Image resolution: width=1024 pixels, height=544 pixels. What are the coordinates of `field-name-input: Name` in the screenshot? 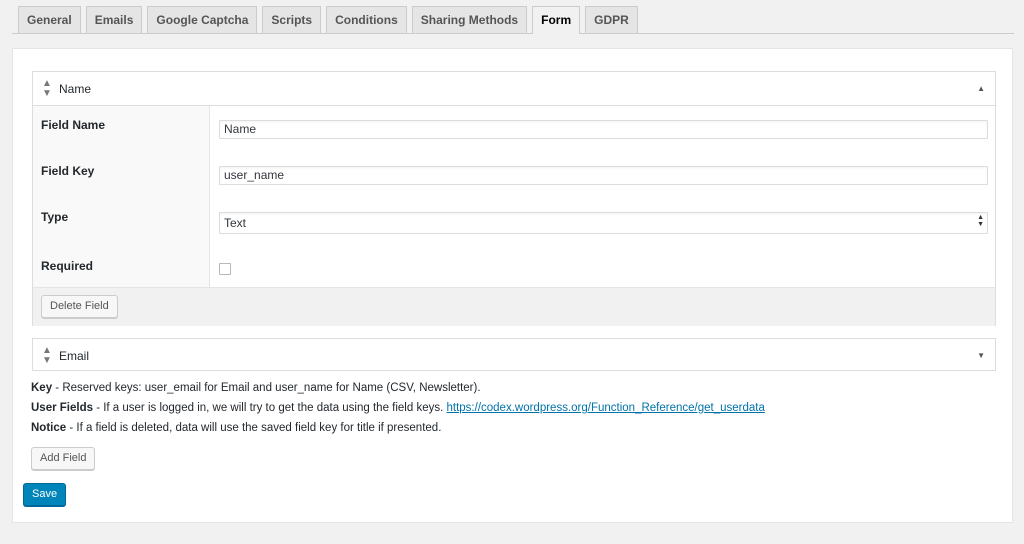 It's located at (603, 129).